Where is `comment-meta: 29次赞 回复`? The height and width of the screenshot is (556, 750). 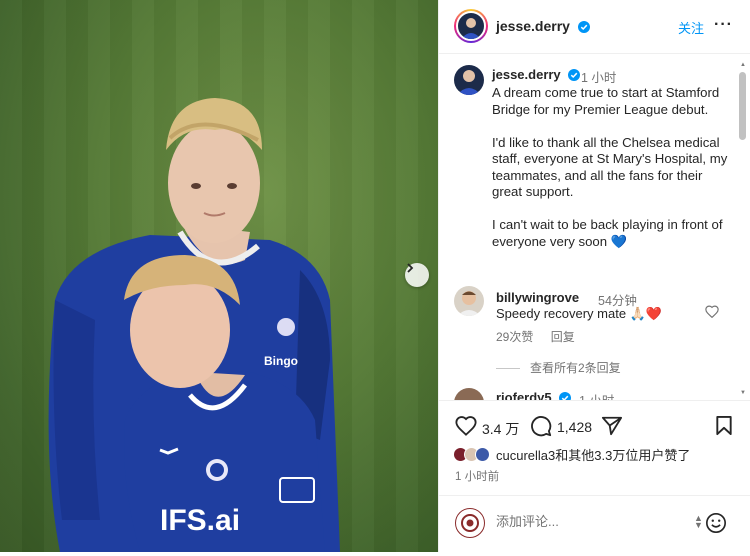 comment-meta: 29次赞 回复 is located at coordinates (542, 336).